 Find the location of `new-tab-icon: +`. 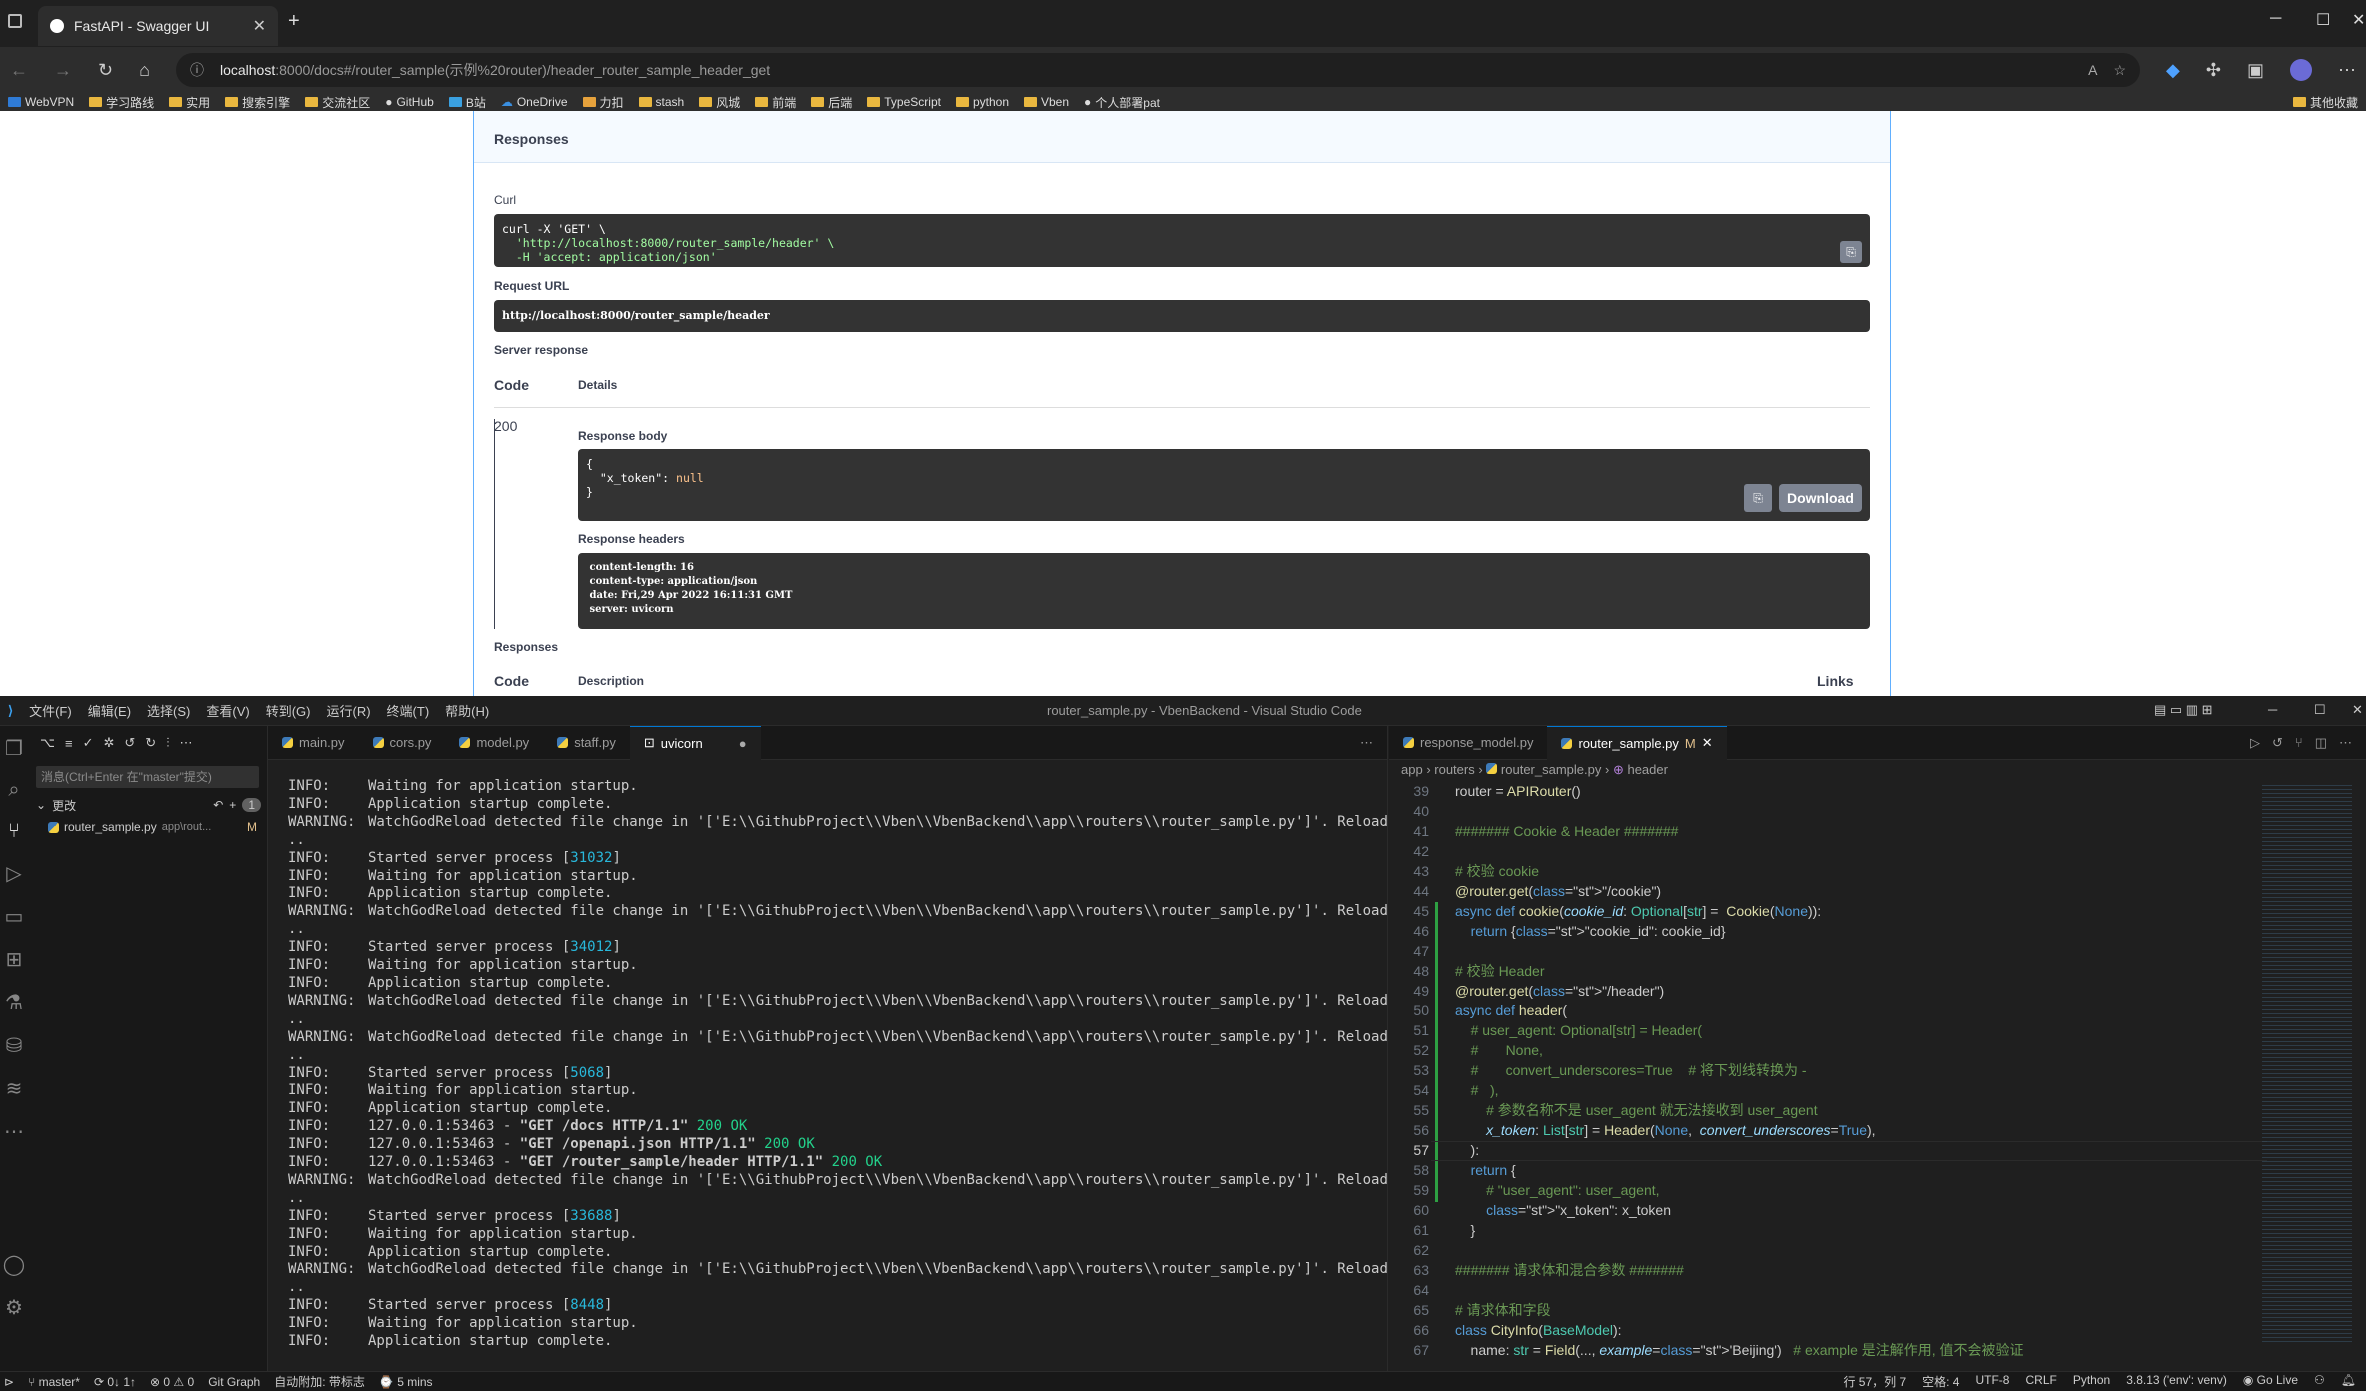

new-tab-icon: + is located at coordinates (294, 21).